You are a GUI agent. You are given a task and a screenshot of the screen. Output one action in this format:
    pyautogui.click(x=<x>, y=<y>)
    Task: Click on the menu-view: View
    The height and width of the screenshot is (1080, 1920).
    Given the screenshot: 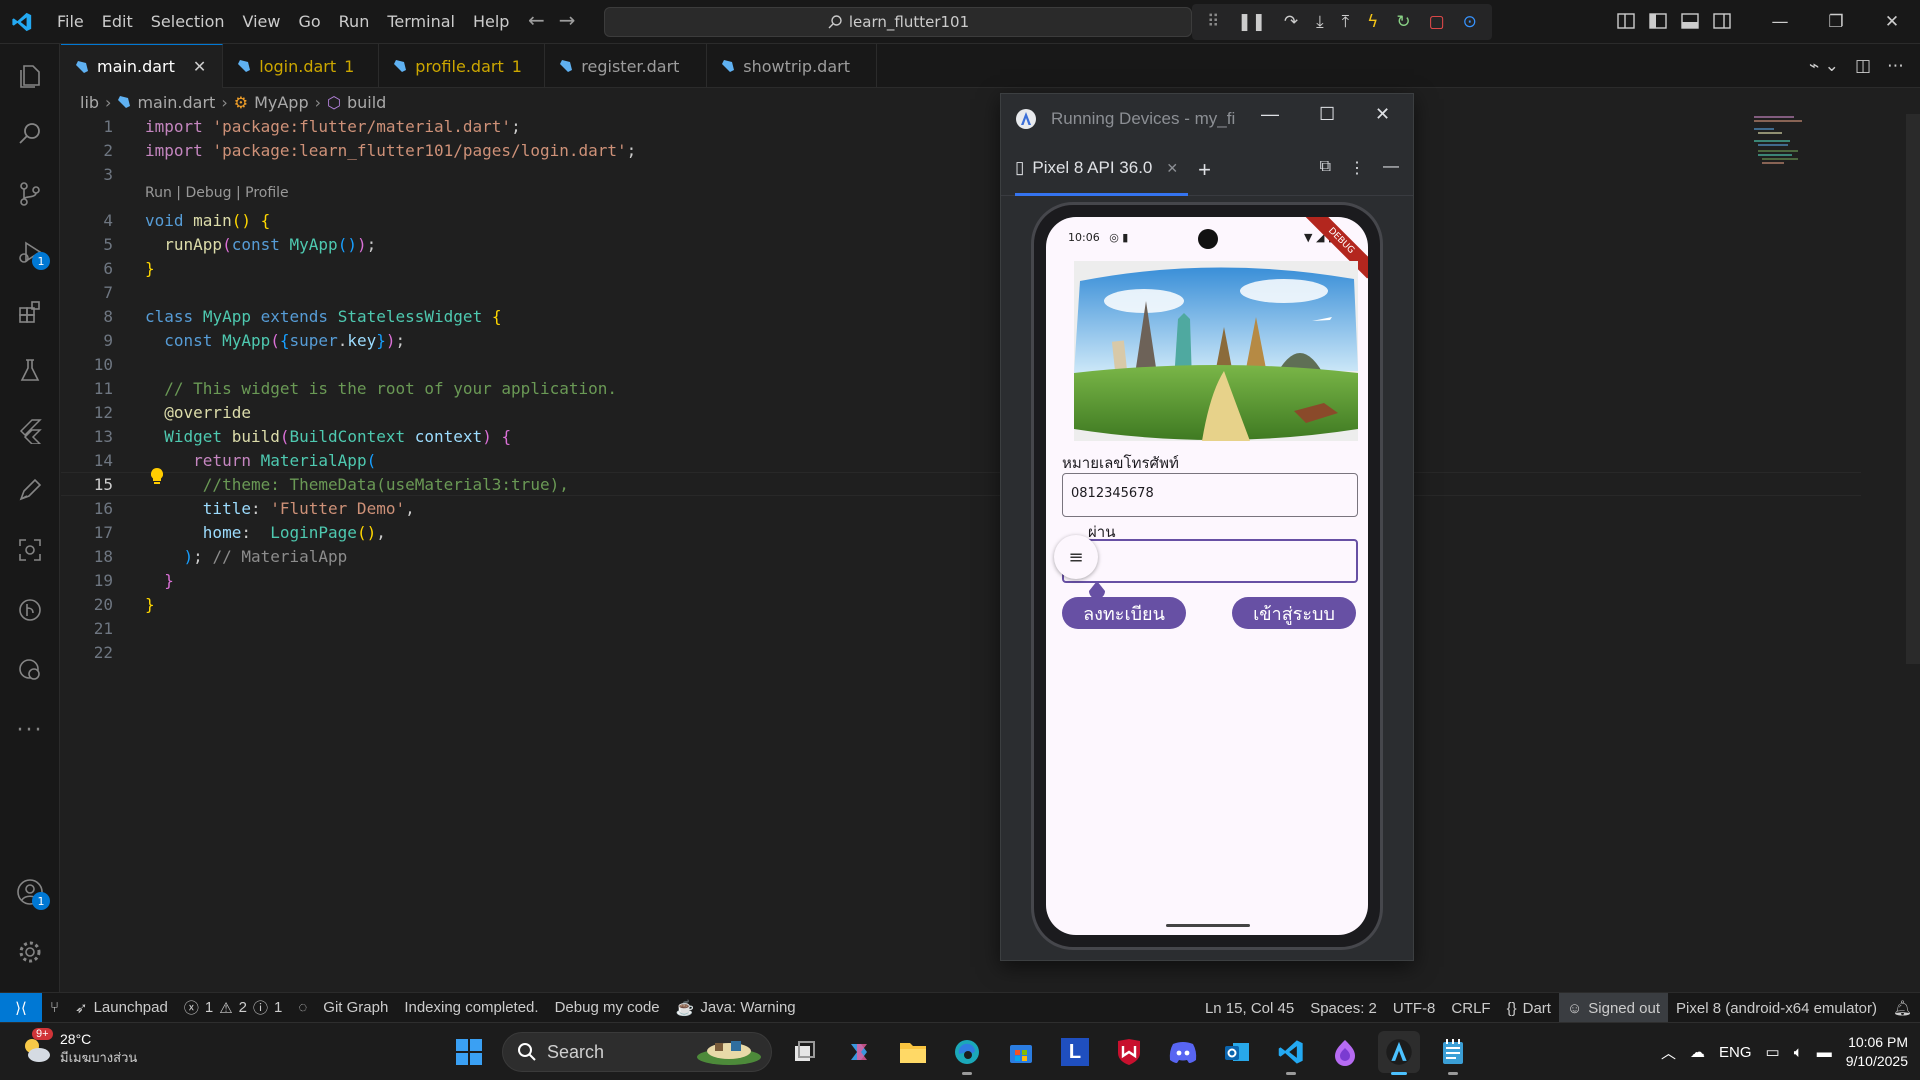 What is the action you would take?
    pyautogui.click(x=262, y=21)
    